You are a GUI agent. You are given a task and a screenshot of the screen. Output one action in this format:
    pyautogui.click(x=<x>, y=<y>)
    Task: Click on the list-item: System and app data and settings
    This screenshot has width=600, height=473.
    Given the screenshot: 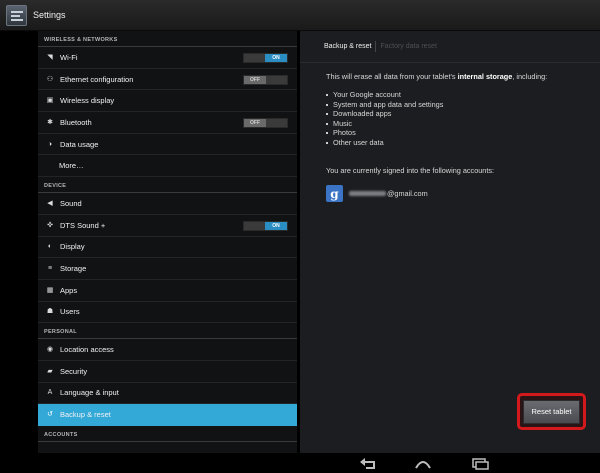 What is the action you would take?
    pyautogui.click(x=450, y=105)
    